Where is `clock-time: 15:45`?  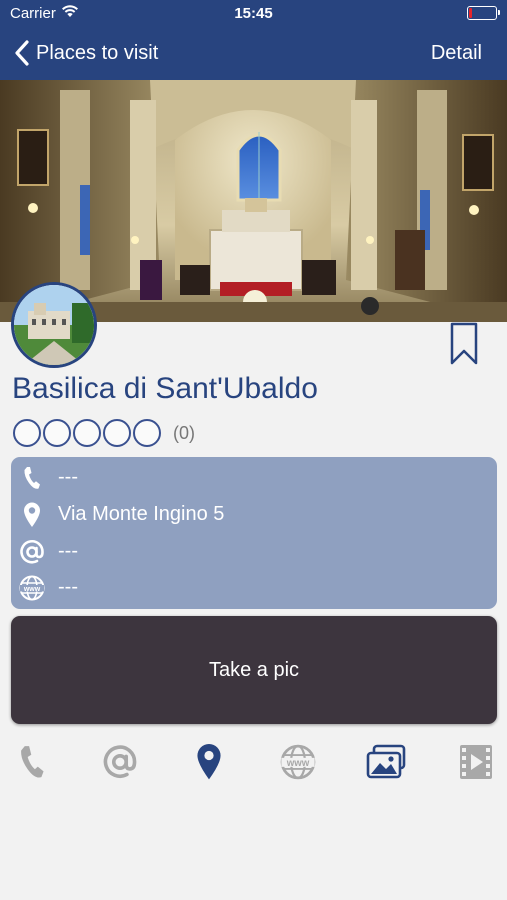
clock-time: 15:45 is located at coordinates (253, 13).